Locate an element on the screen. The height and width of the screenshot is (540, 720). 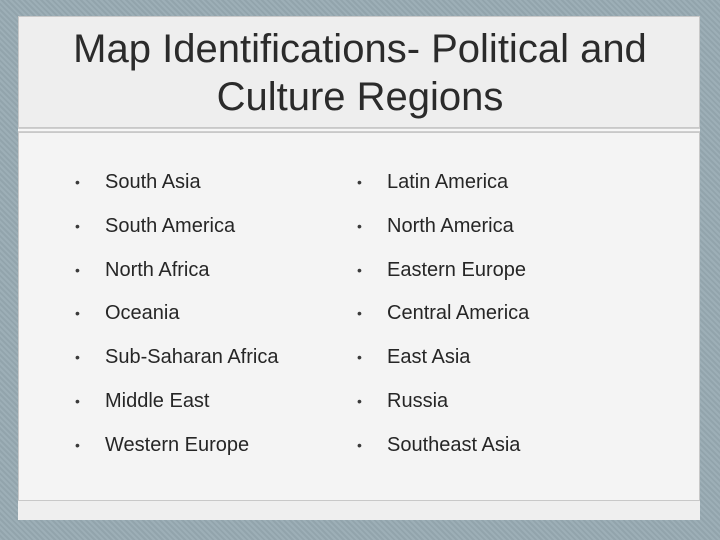
list-item-label: Central America is located at coordinates (458, 313).